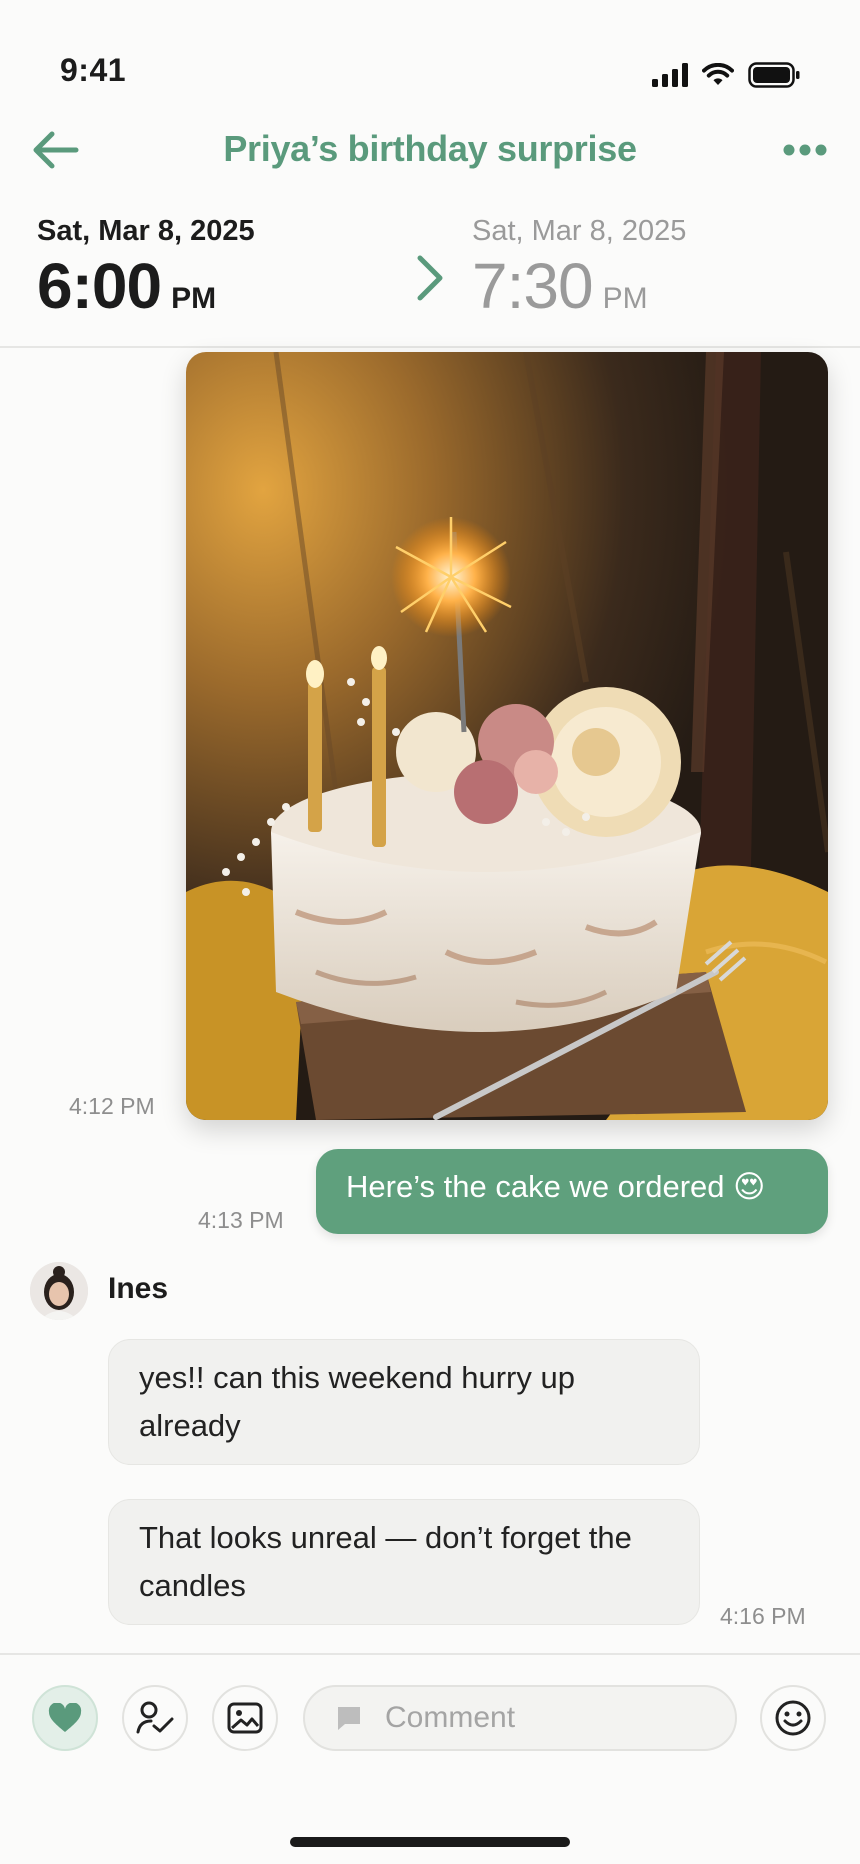 The width and height of the screenshot is (860, 1864). I want to click on signal-icon, so click(670, 75).